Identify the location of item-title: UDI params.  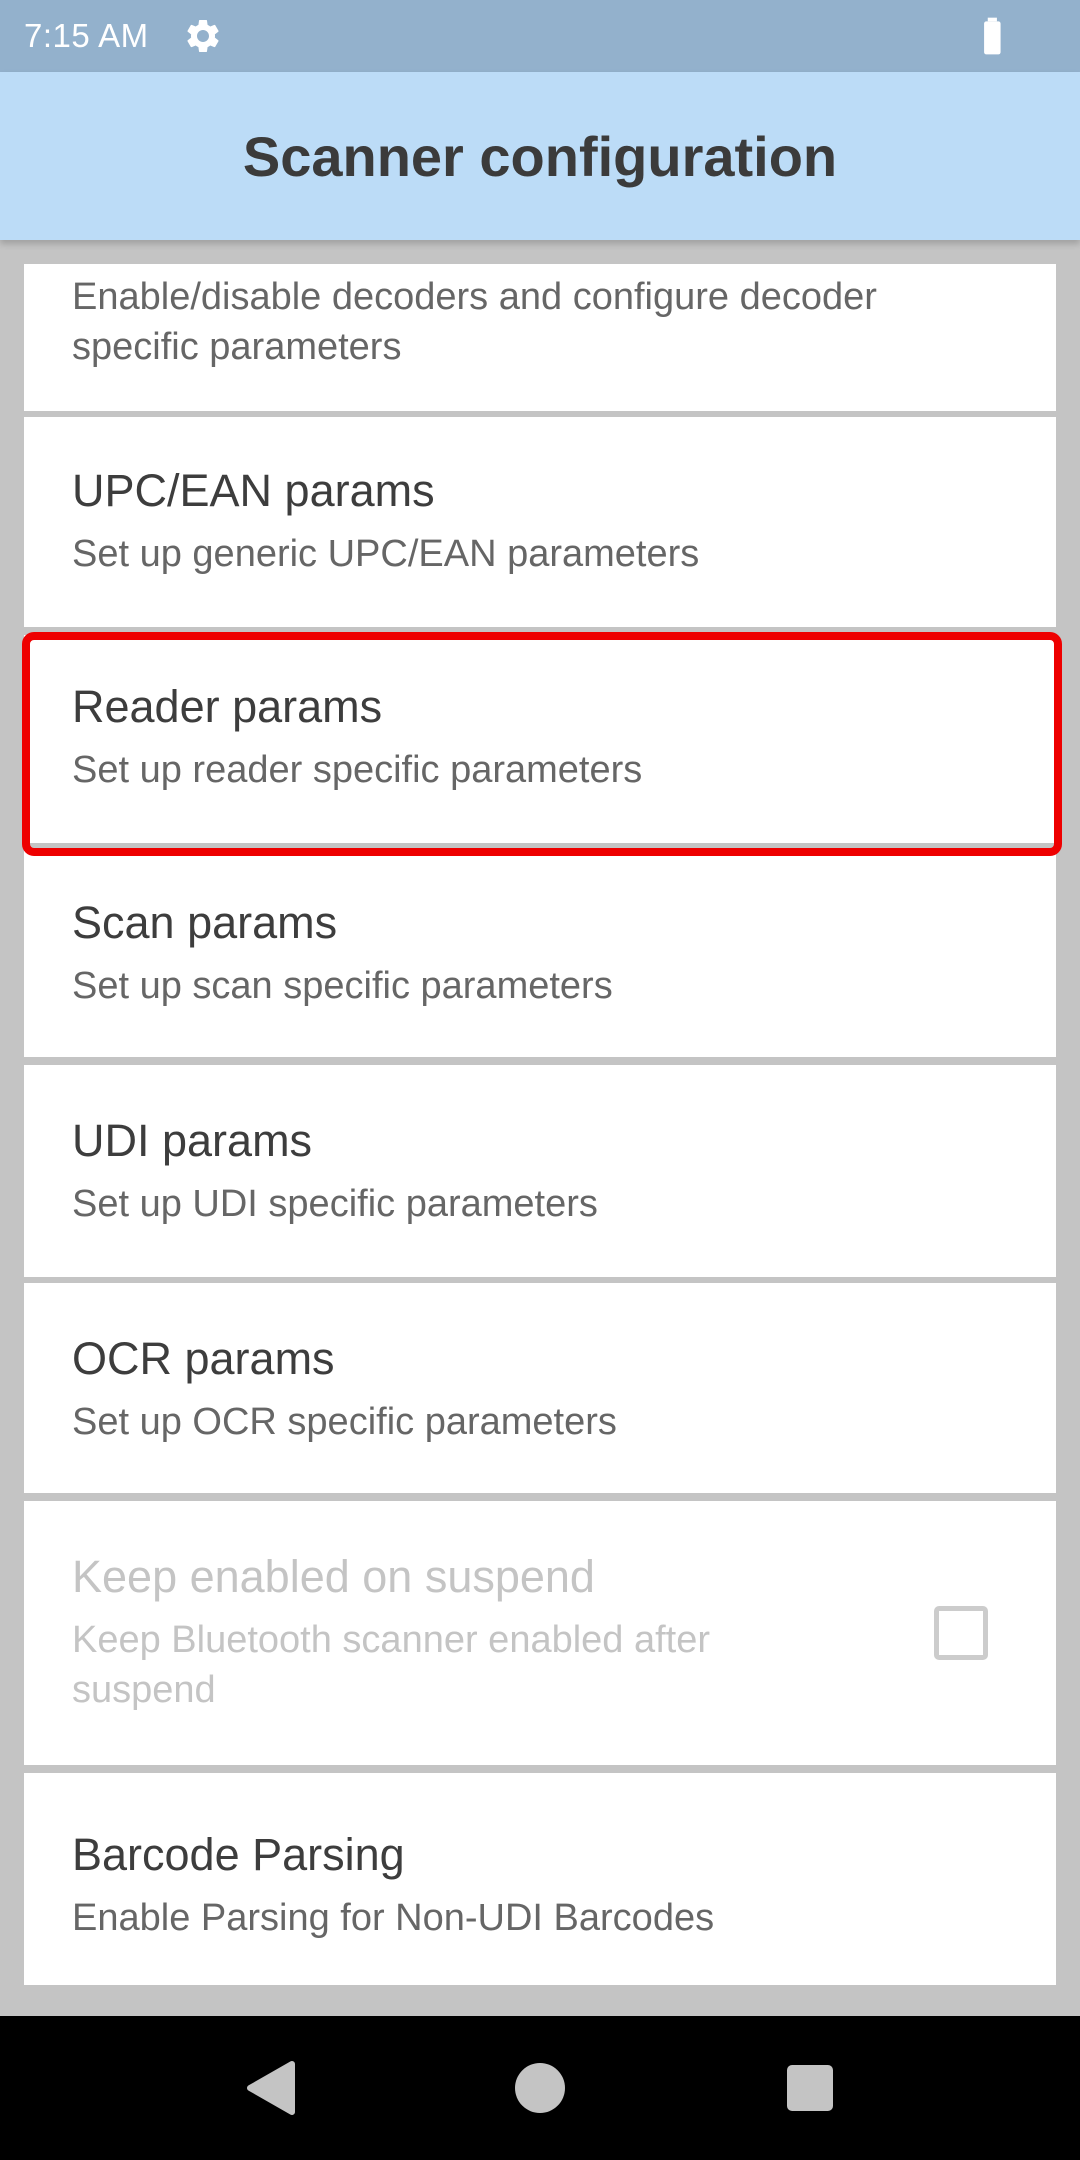
(192, 1140).